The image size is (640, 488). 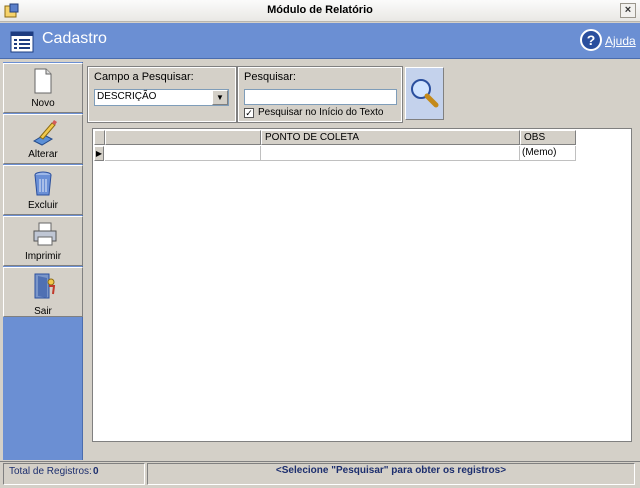 What do you see at coordinates (43, 256) in the screenshot?
I see `print-button-label: Imprimir` at bounding box center [43, 256].